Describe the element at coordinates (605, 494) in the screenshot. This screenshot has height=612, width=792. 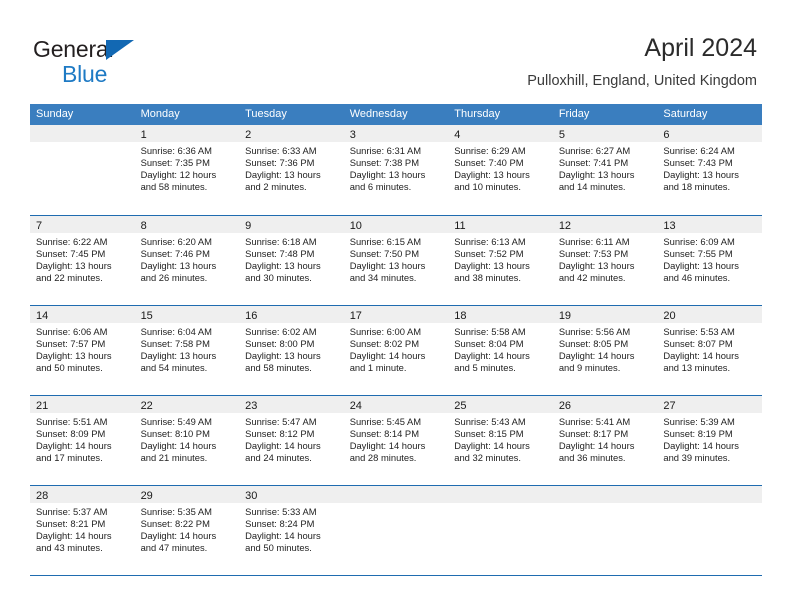
I see `day-number-band` at that location.